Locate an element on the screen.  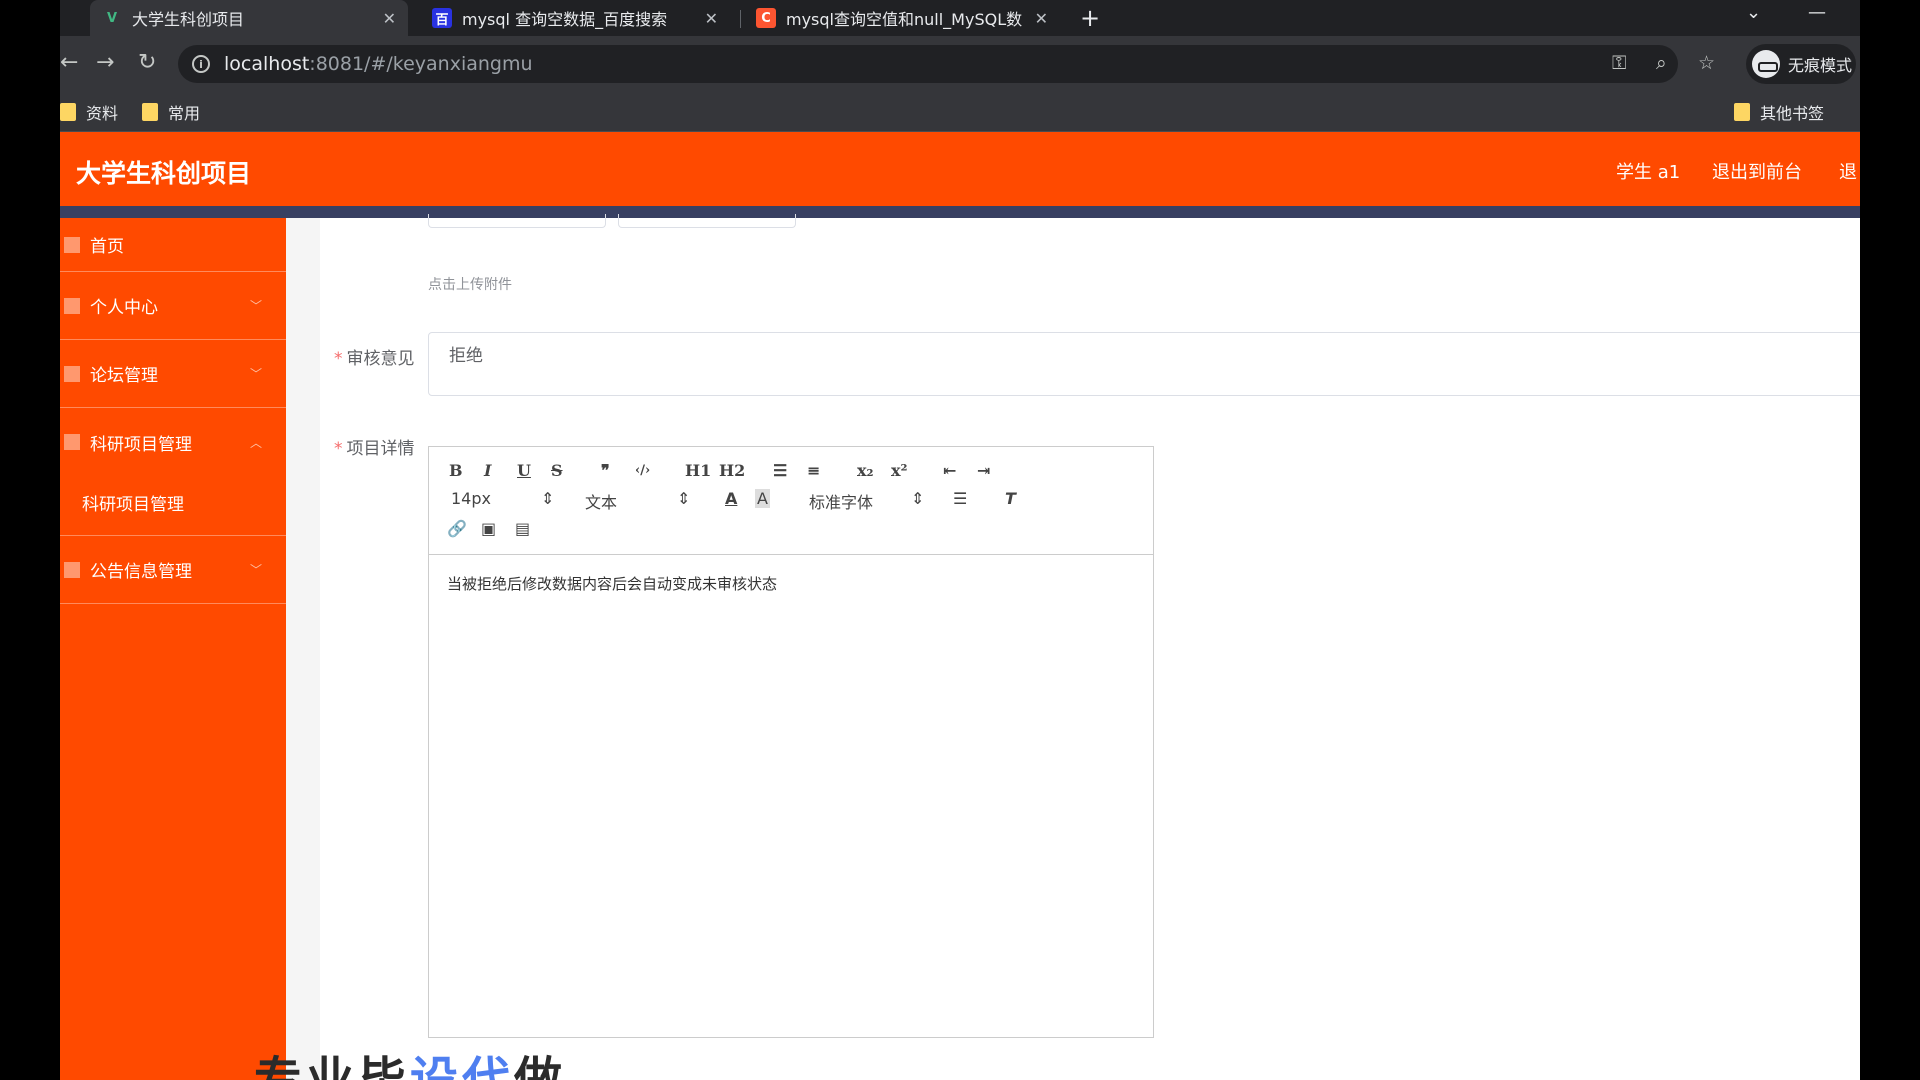
bookmark-label: 资料 is located at coordinates (102, 113).